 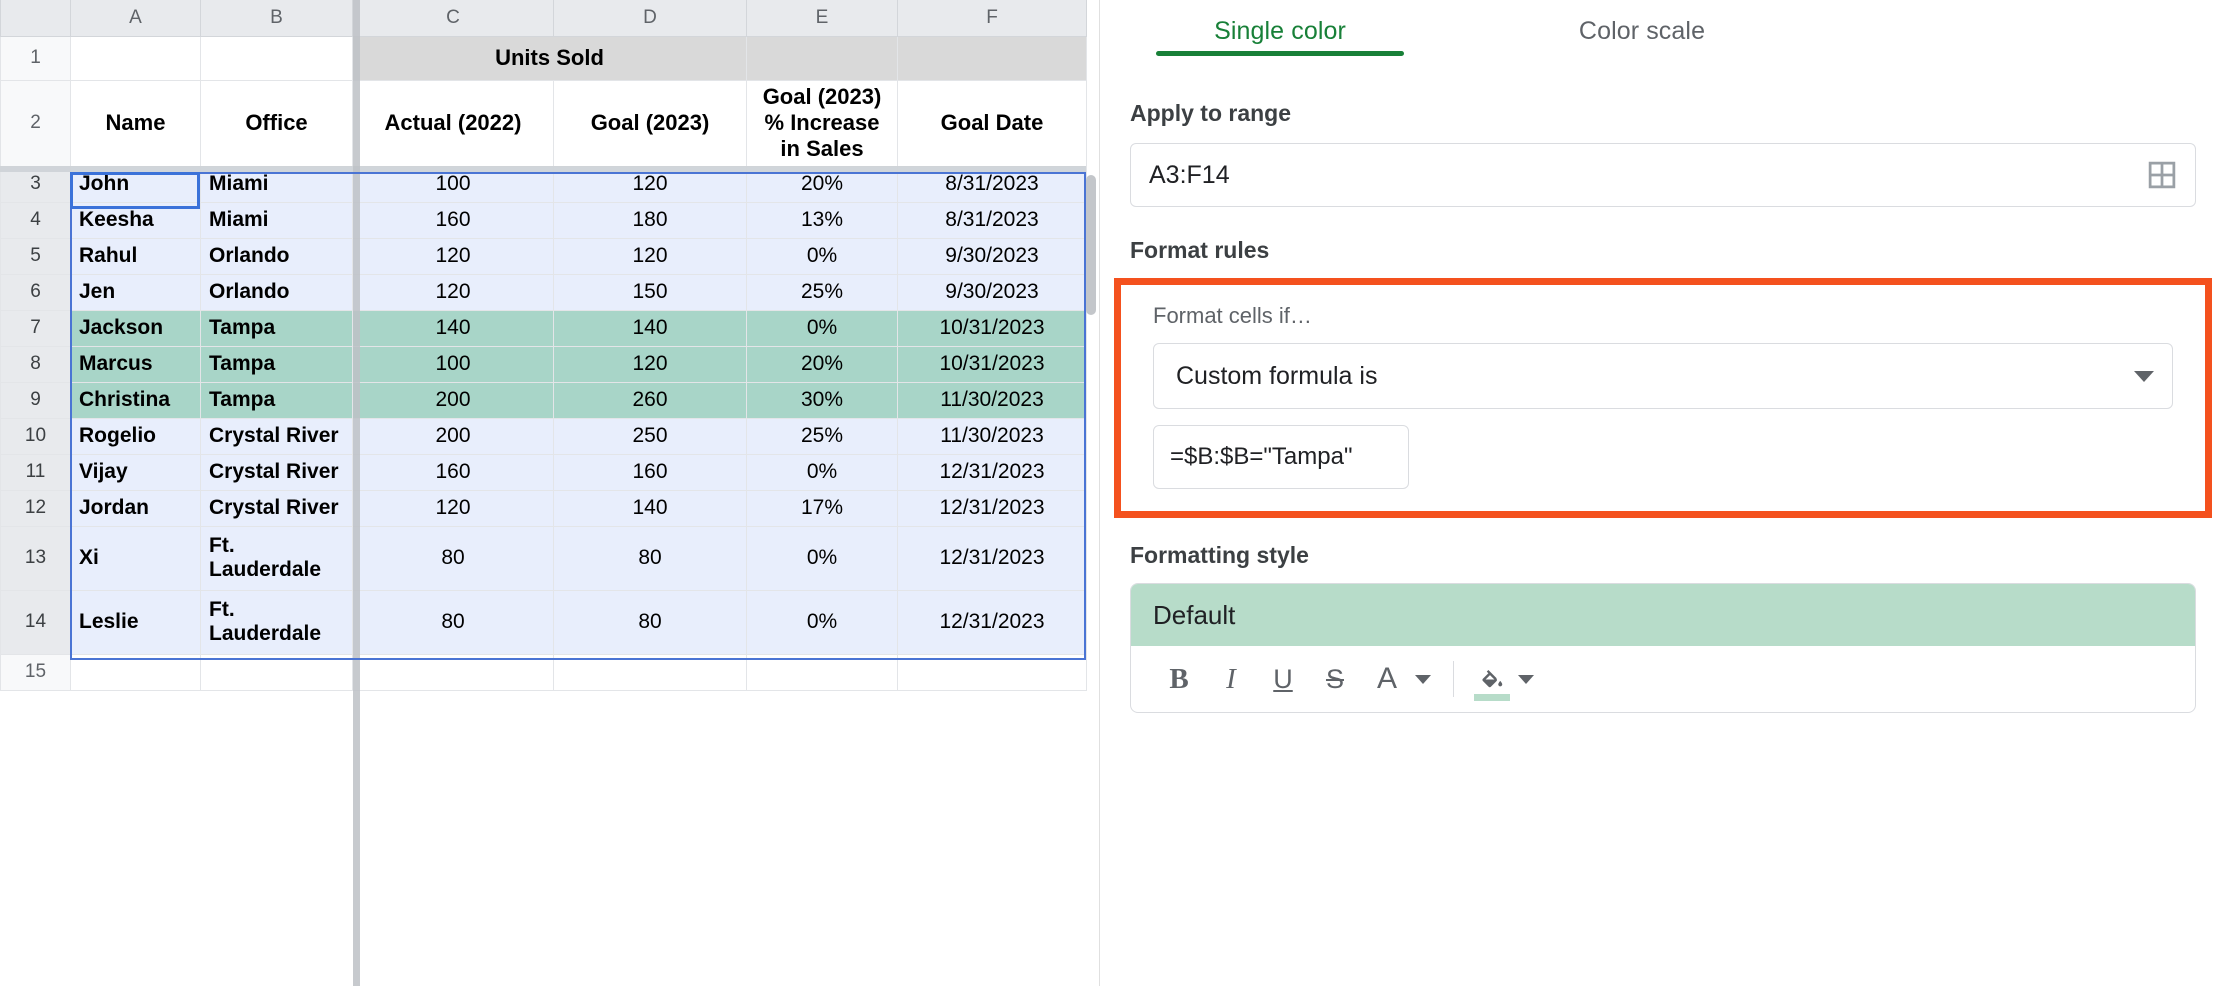 What do you see at coordinates (549, 58) in the screenshot?
I see `cell-units-sold-merged: Units Sold` at bounding box center [549, 58].